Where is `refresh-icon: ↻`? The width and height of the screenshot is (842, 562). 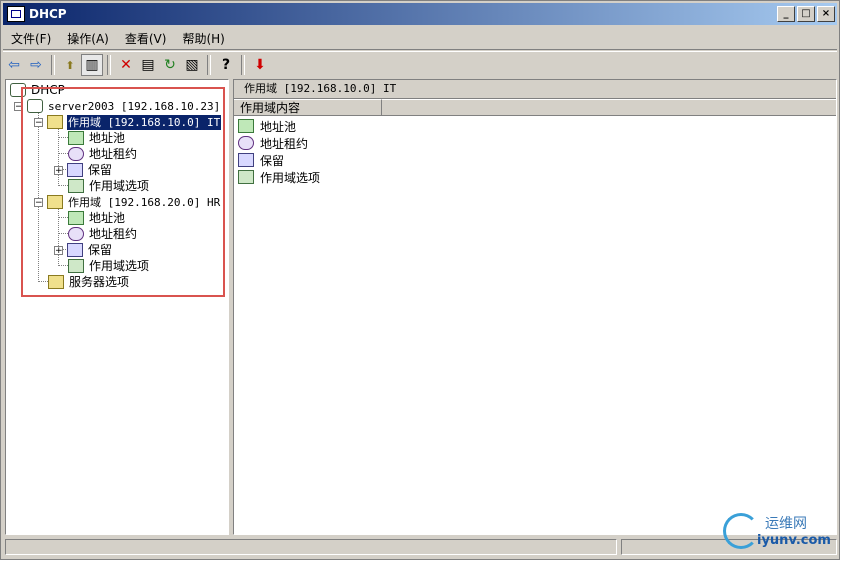 refresh-icon: ↻ is located at coordinates (170, 65).